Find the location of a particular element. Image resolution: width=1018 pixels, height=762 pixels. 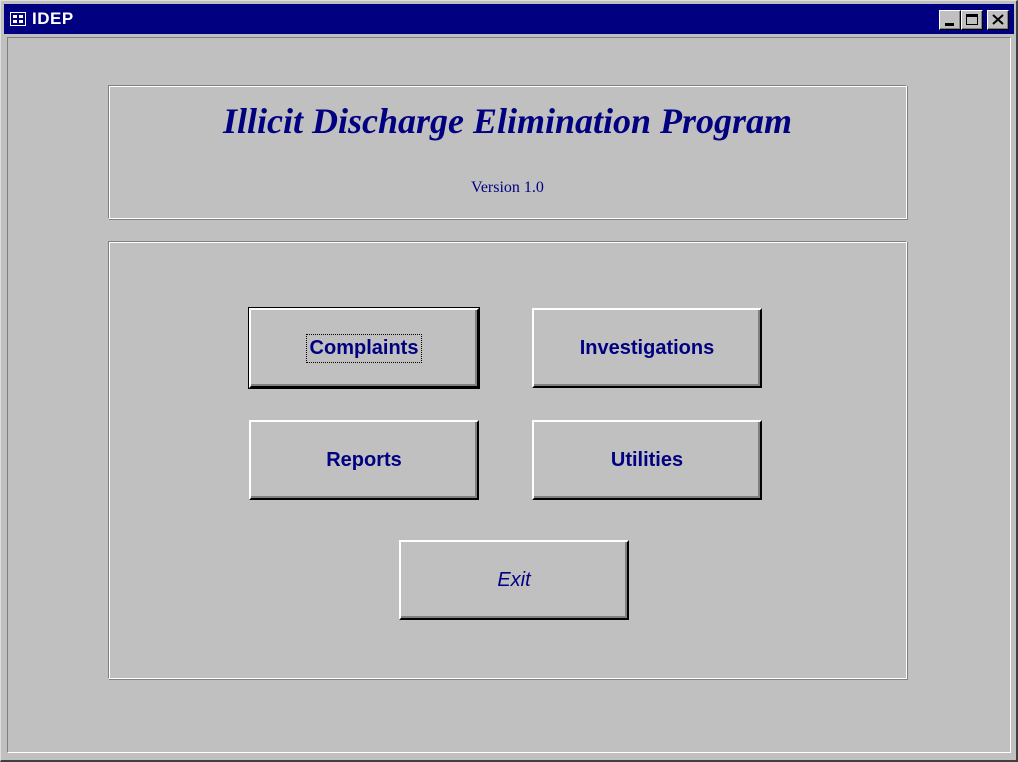

minimize-icon is located at coordinates (949, 24).